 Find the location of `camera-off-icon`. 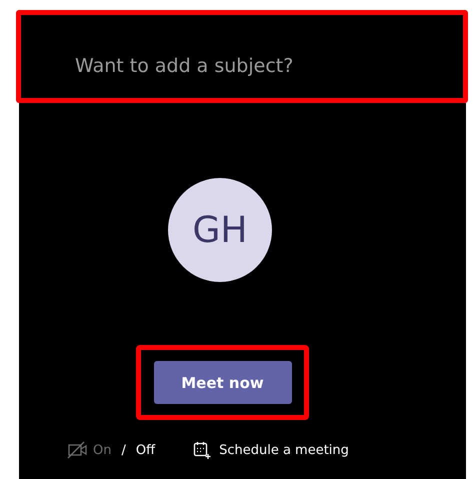

camera-off-icon is located at coordinates (78, 450).